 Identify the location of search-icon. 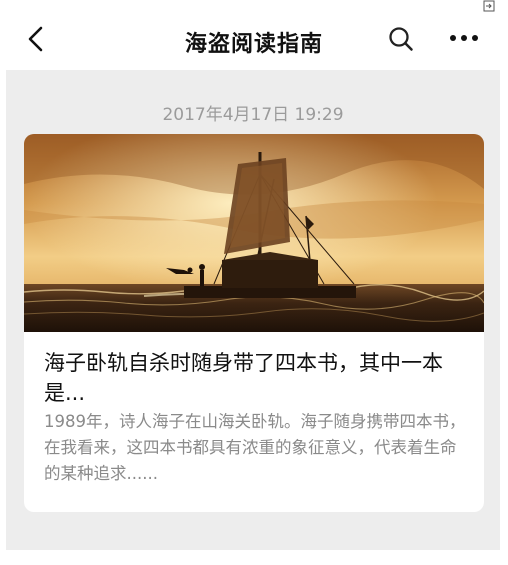
(401, 39).